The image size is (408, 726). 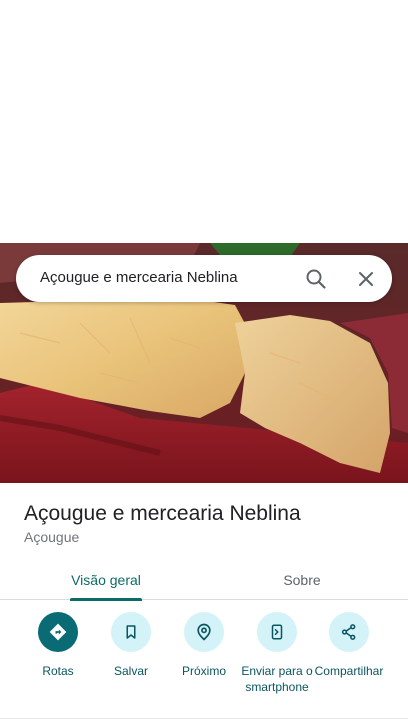 I want to click on bookmark-icon, so click(x=131, y=632).